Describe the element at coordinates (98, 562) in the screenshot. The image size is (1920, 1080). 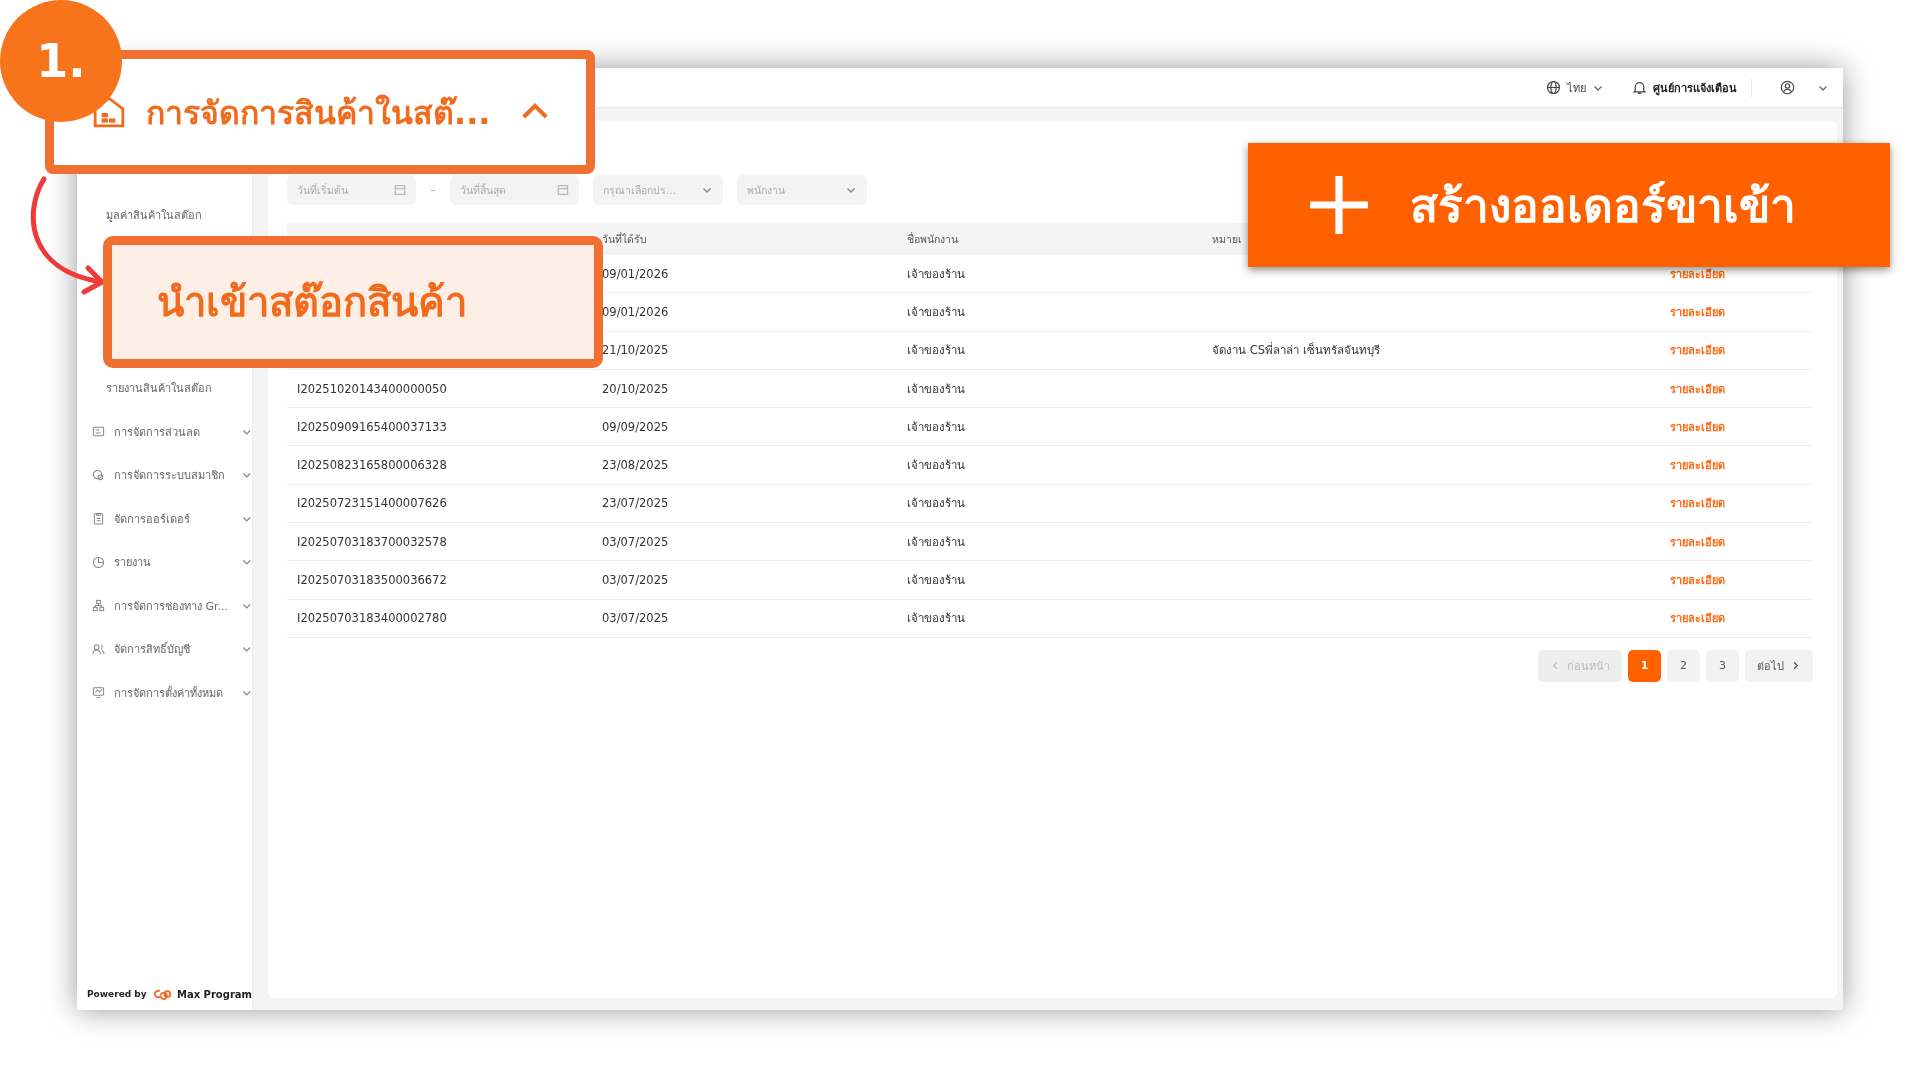
I see `pie-icon` at that location.